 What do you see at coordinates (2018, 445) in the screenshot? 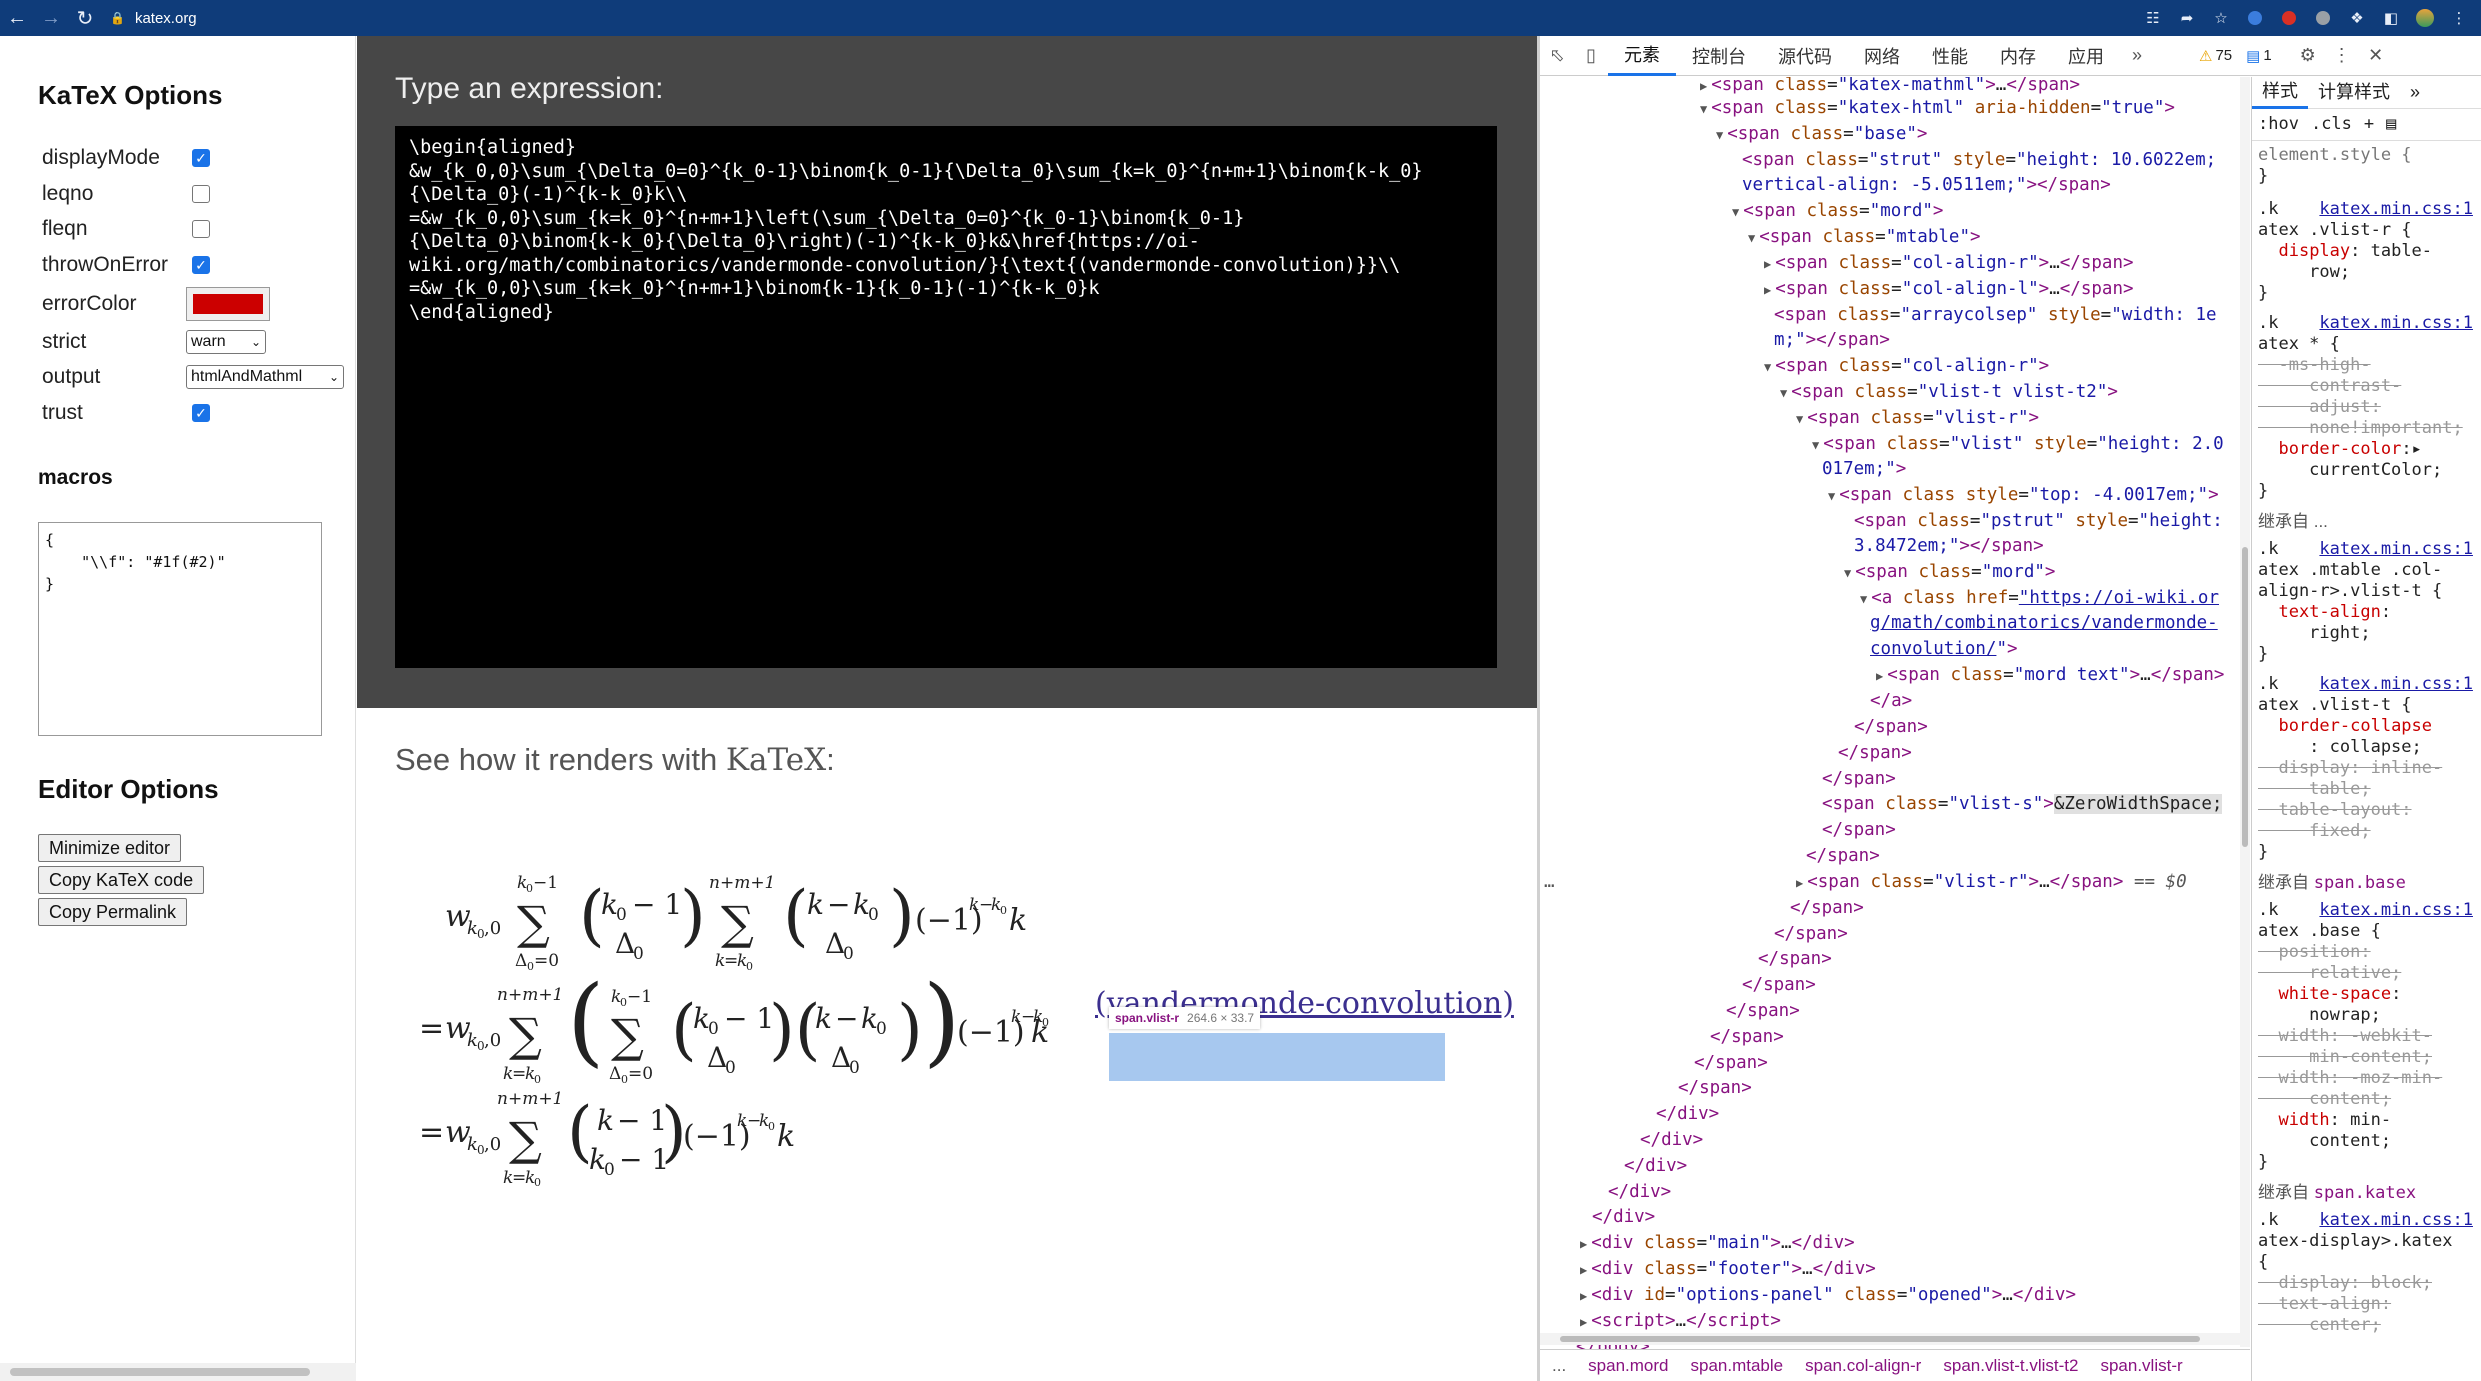
I see `dom-node: ▼ <span class="vlist" style="height: 2.0` at bounding box center [2018, 445].